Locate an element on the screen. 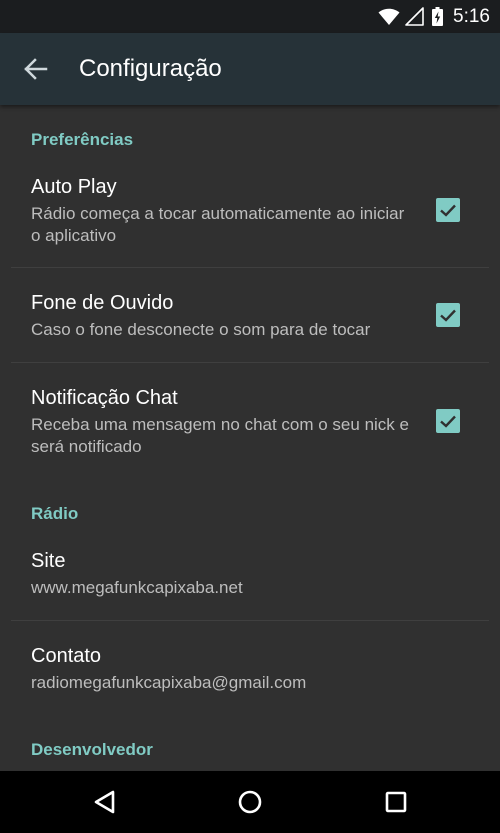 The width and height of the screenshot is (500, 833). arrow-back-icon is located at coordinates (36, 69).